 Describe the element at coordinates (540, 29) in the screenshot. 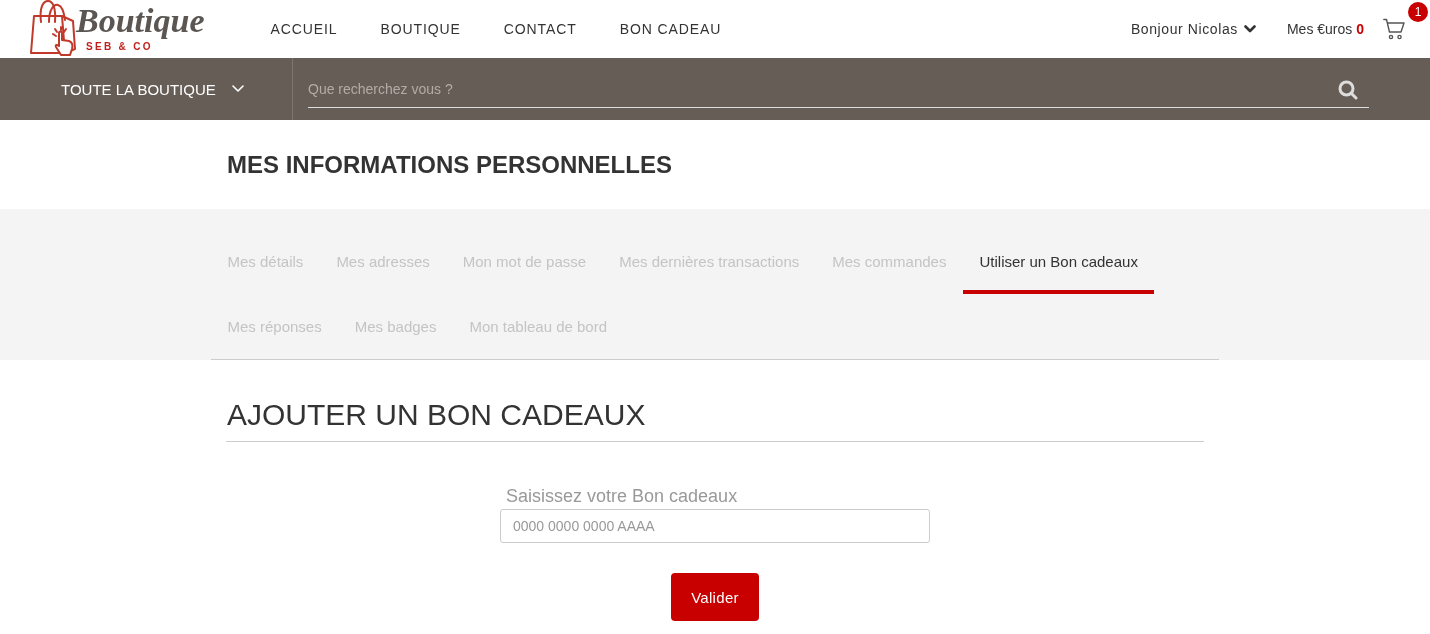

I see `nav-link: CONTACT` at that location.